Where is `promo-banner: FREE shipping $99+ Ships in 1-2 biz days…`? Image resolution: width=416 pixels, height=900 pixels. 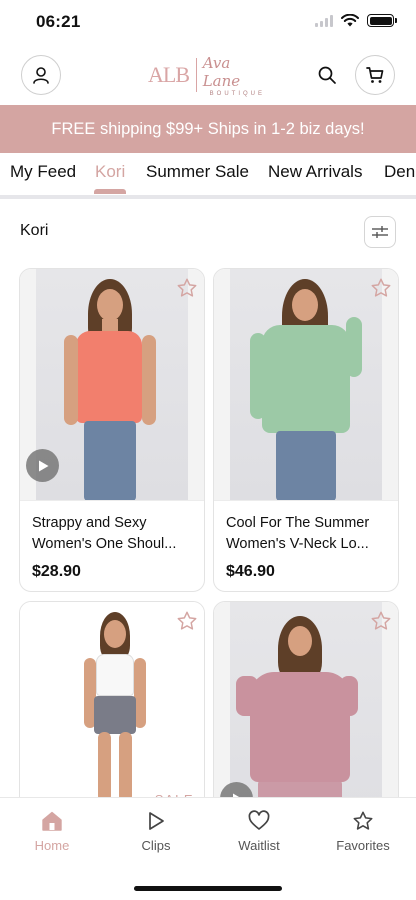 promo-banner: FREE shipping $99+ Ships in 1-2 biz days… is located at coordinates (208, 129).